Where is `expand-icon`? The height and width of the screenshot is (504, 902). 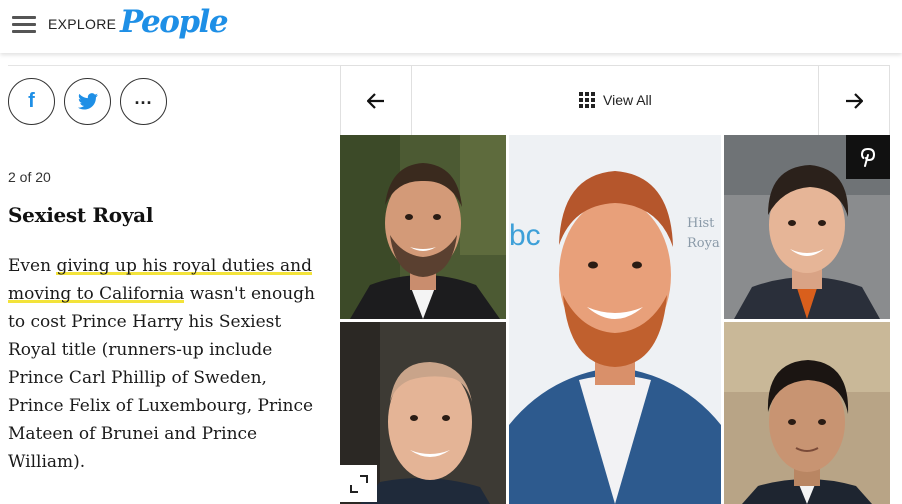
expand-icon is located at coordinates (358, 483).